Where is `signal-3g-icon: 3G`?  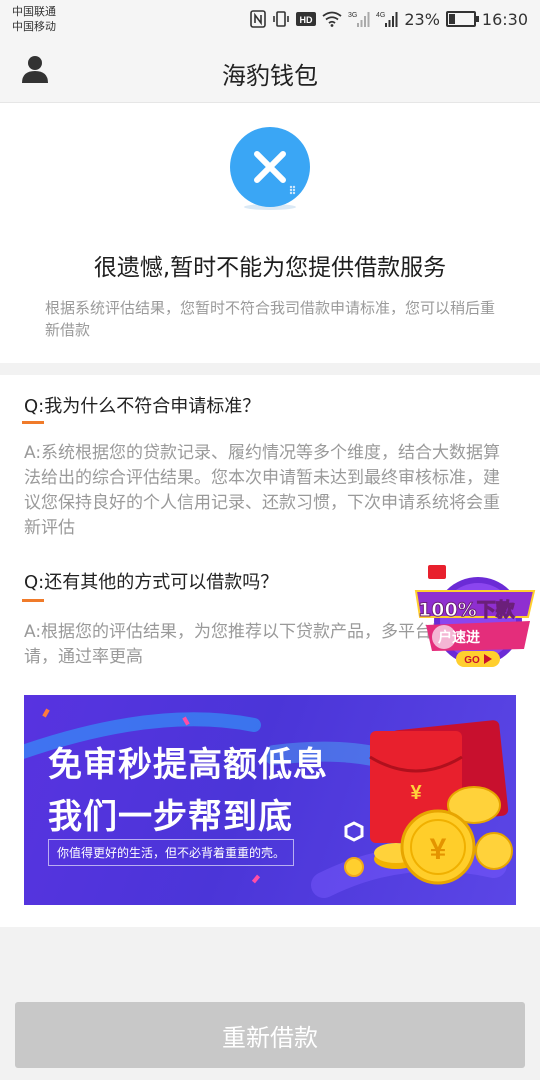
signal-3g-icon: 3G is located at coordinates (359, 19).